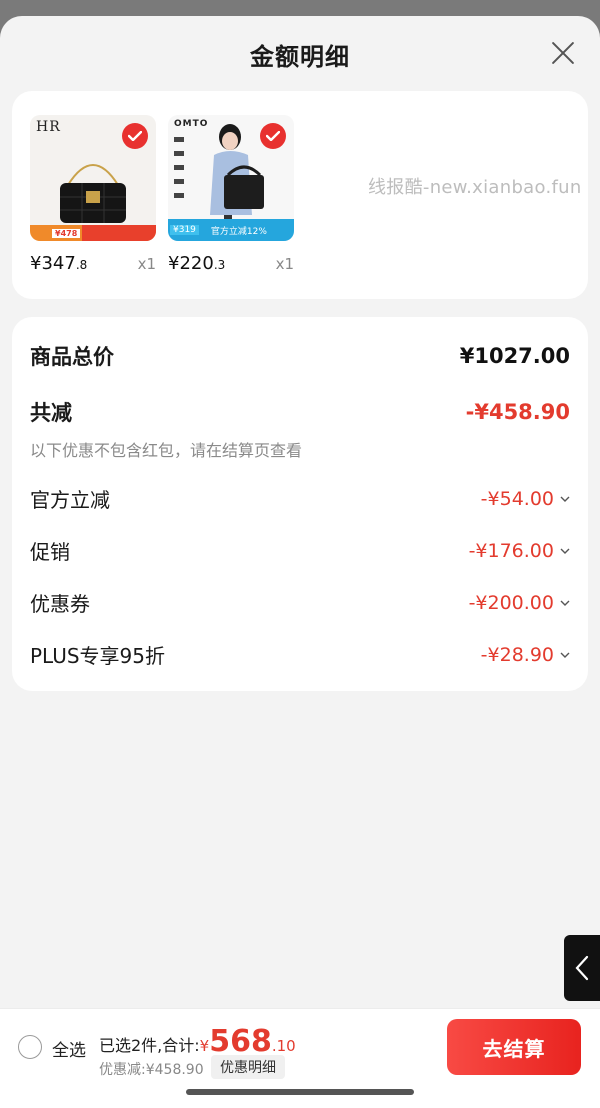 Image resolution: width=600 pixels, height=1108 pixels. What do you see at coordinates (300, 602) in the screenshot?
I see `discount-row: 优惠券 -¥200.00` at bounding box center [300, 602].